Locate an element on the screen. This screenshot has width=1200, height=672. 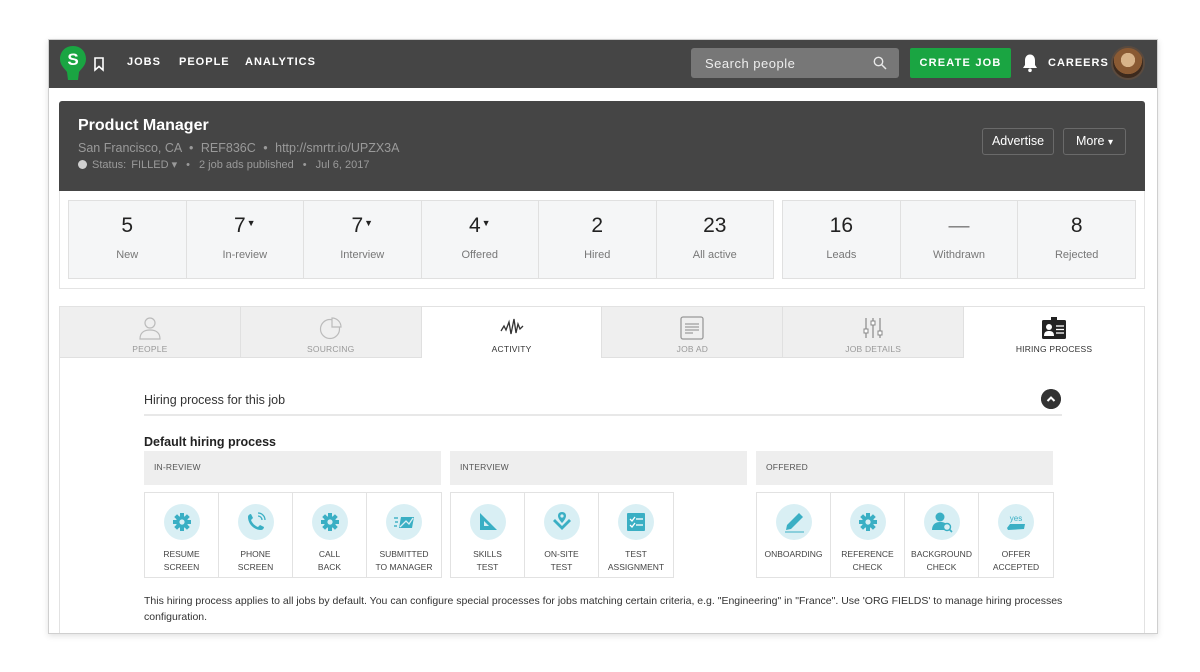
svg-text: S is located at coordinates (72, 59).